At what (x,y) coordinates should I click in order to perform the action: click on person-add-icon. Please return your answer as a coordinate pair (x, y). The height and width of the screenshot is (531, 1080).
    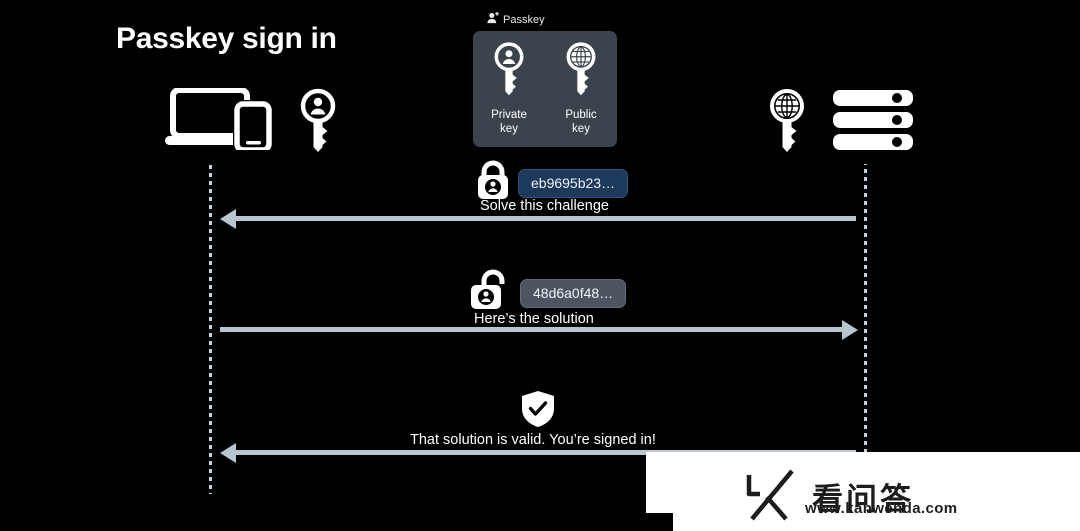
    Looking at the image, I should click on (493, 19).